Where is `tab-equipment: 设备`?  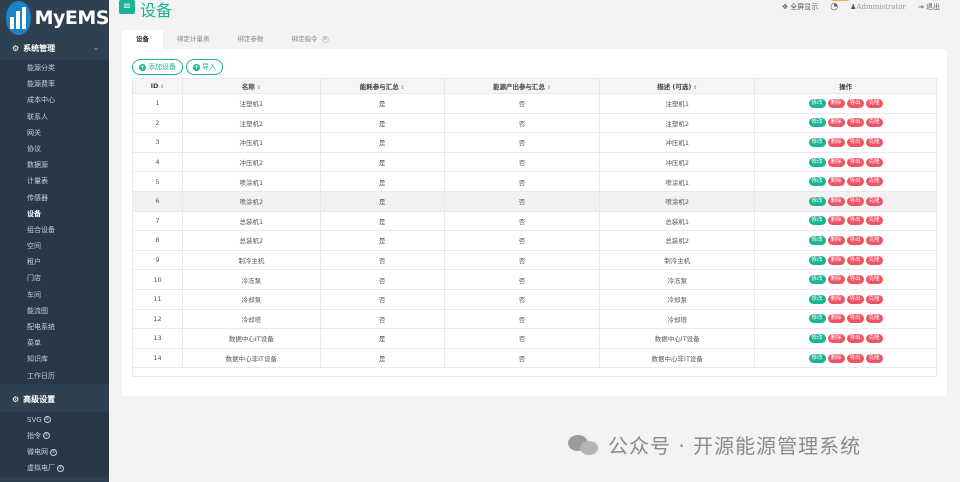 tab-equipment: 设备 is located at coordinates (142, 39).